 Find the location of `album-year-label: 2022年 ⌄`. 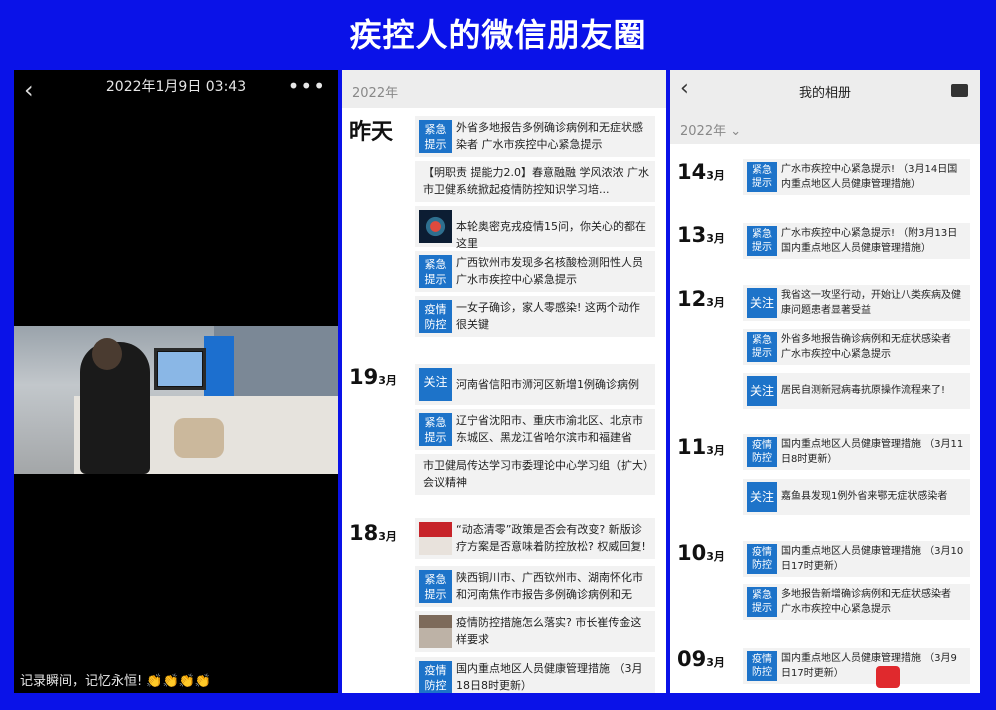

album-year-label: 2022年 ⌄ is located at coordinates (711, 131).